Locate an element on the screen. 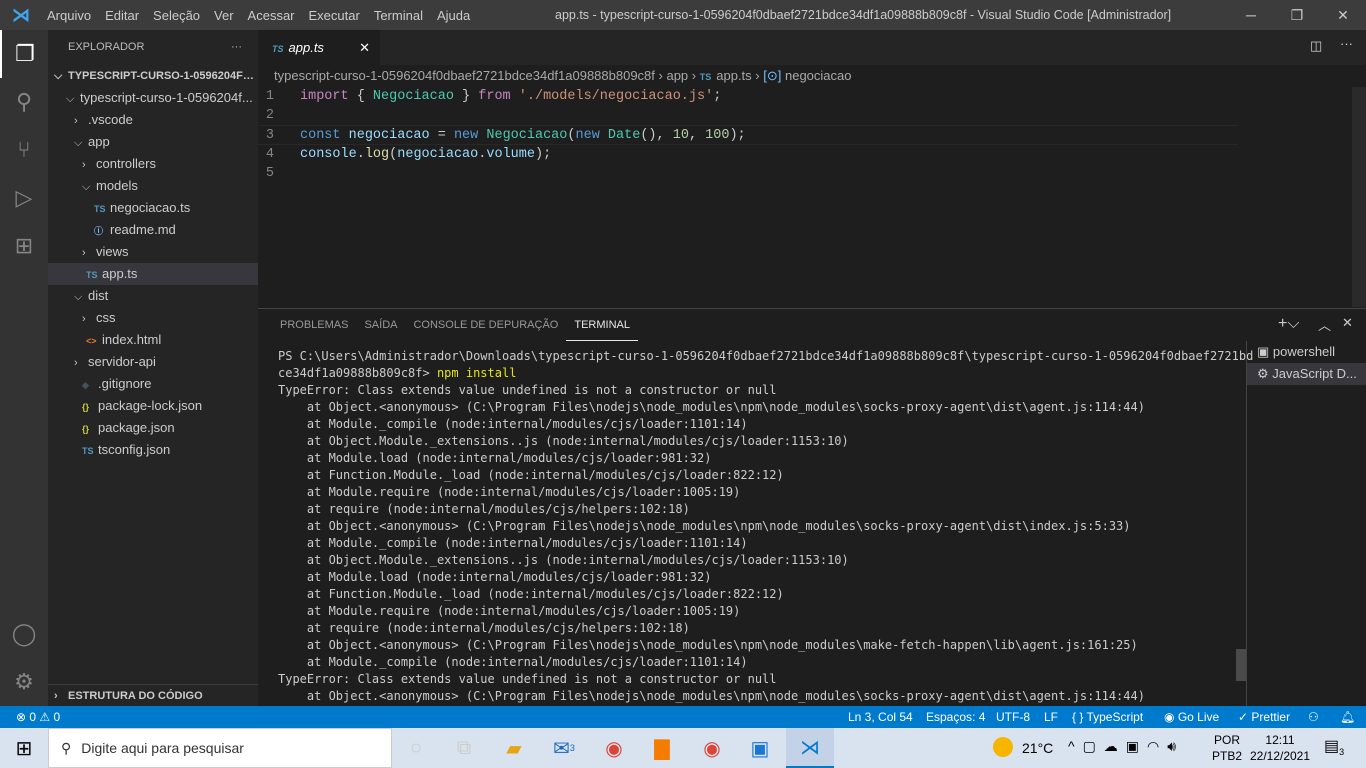 The image size is (1366, 768). tree-item: › controllers is located at coordinates (153, 164).